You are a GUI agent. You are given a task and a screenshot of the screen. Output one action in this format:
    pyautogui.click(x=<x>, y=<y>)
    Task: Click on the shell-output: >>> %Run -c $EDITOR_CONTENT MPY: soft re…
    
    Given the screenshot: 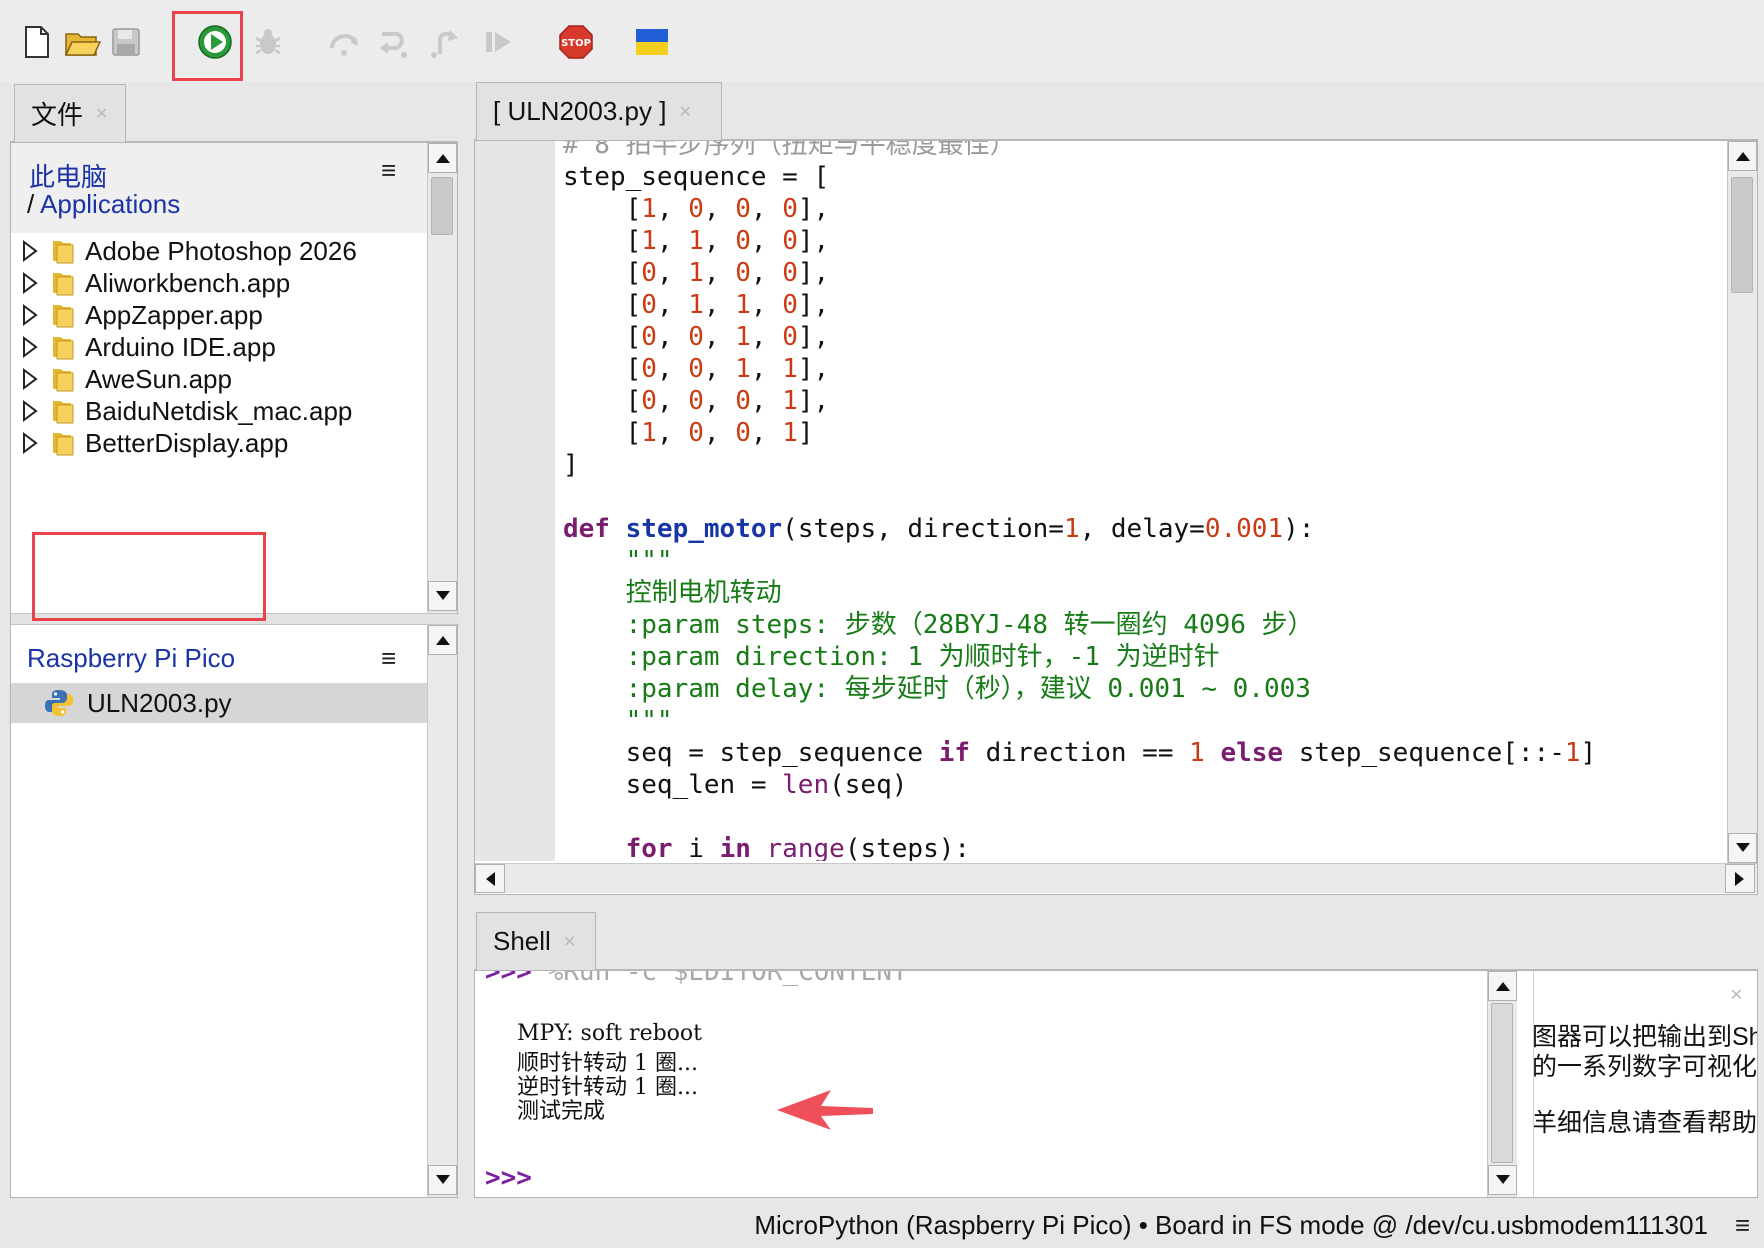 What is the action you would take?
    pyautogui.click(x=981, y=1084)
    